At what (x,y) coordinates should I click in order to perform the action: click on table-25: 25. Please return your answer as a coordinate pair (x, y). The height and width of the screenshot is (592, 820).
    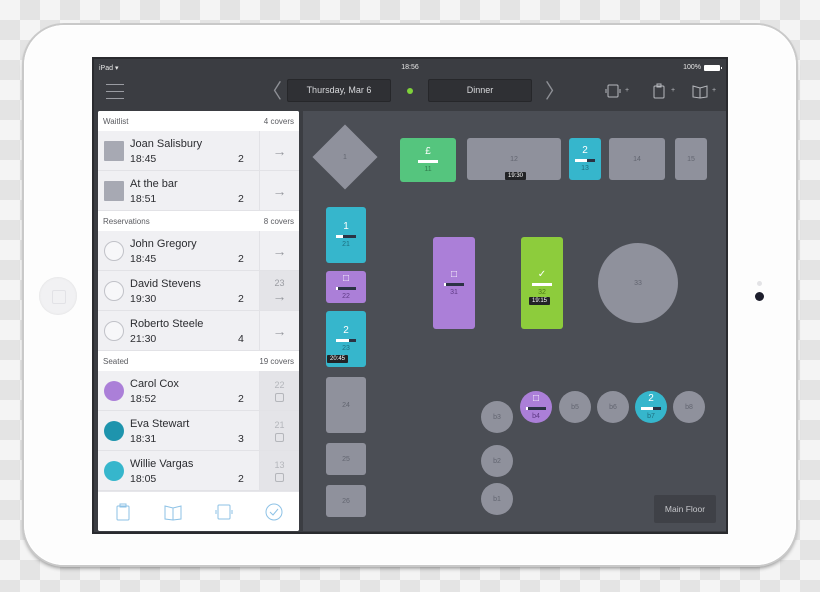
    Looking at the image, I should click on (346, 459).